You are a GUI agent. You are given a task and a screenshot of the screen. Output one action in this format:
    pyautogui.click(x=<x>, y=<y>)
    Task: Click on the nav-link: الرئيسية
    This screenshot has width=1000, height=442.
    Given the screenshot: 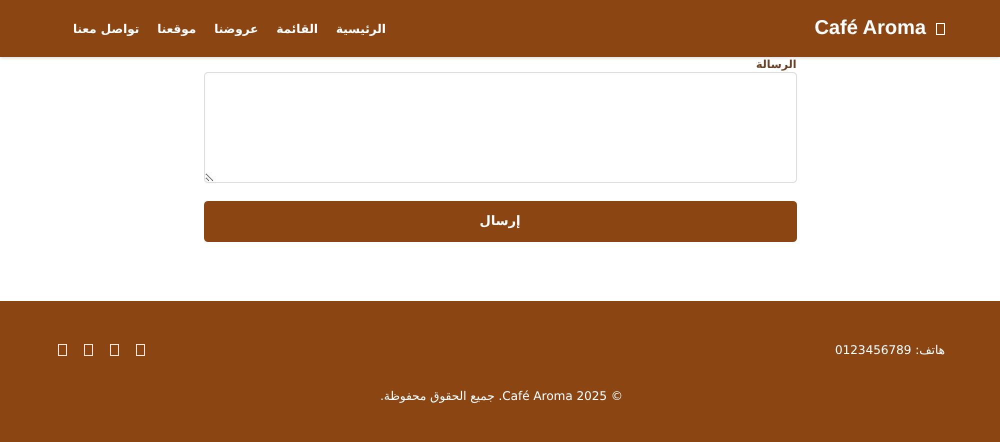 What is the action you would take?
    pyautogui.click(x=361, y=29)
    